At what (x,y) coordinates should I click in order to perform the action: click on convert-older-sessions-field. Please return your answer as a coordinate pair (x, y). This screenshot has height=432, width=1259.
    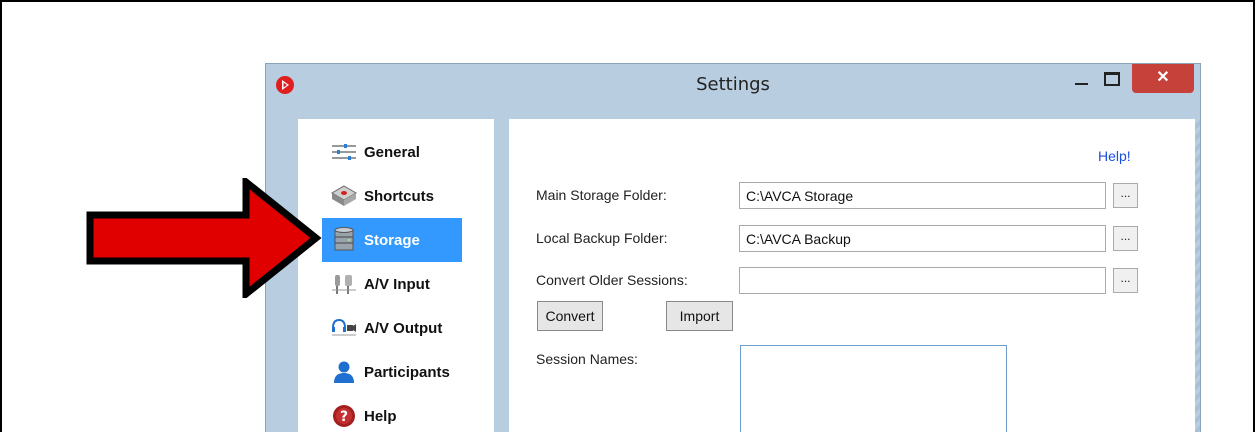
    Looking at the image, I should click on (922, 280).